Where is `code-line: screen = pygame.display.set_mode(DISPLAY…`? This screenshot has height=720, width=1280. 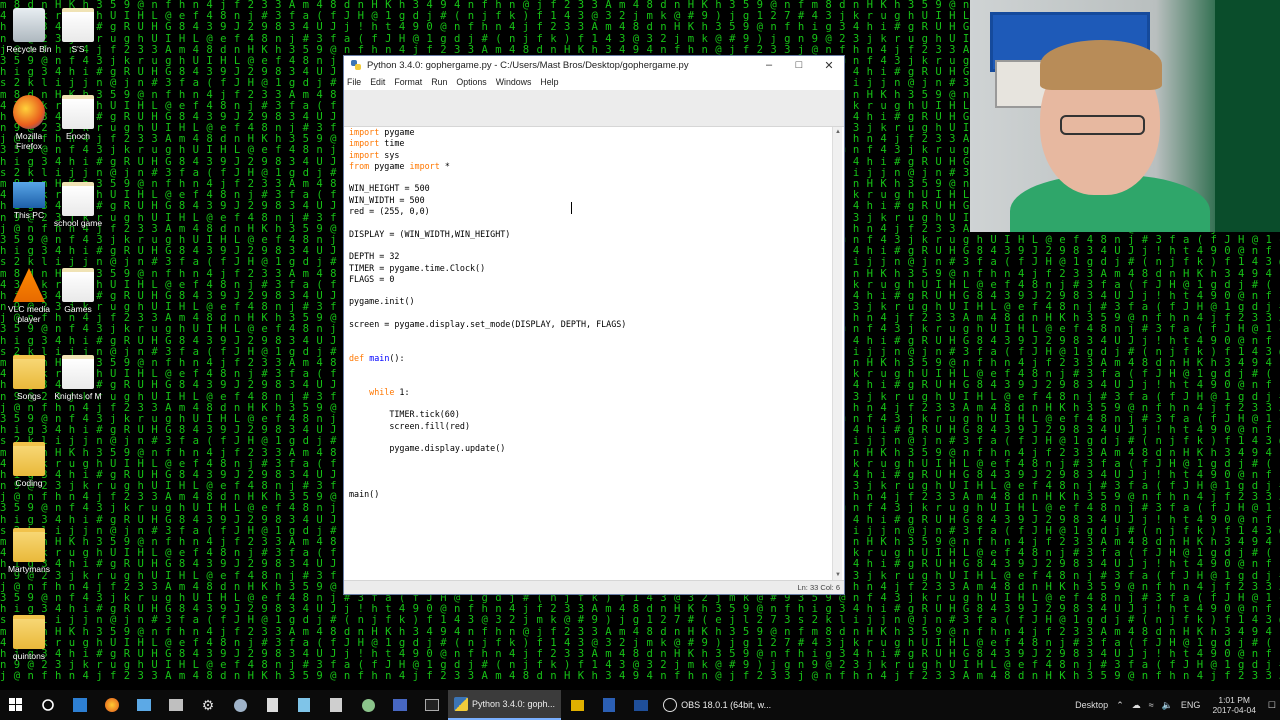 code-line: screen = pygame.display.set_mode(DISPLAY… is located at coordinates (591, 324).